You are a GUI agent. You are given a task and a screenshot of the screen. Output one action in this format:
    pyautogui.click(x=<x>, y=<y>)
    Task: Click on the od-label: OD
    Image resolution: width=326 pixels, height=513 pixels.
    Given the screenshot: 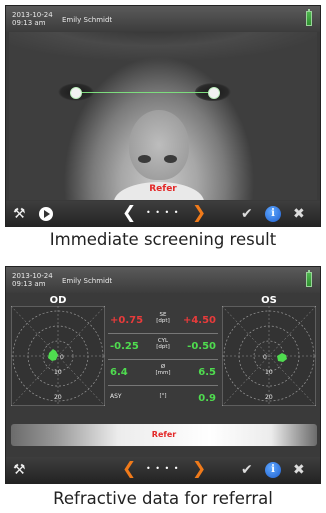 What is the action you would take?
    pyautogui.click(x=58, y=300)
    